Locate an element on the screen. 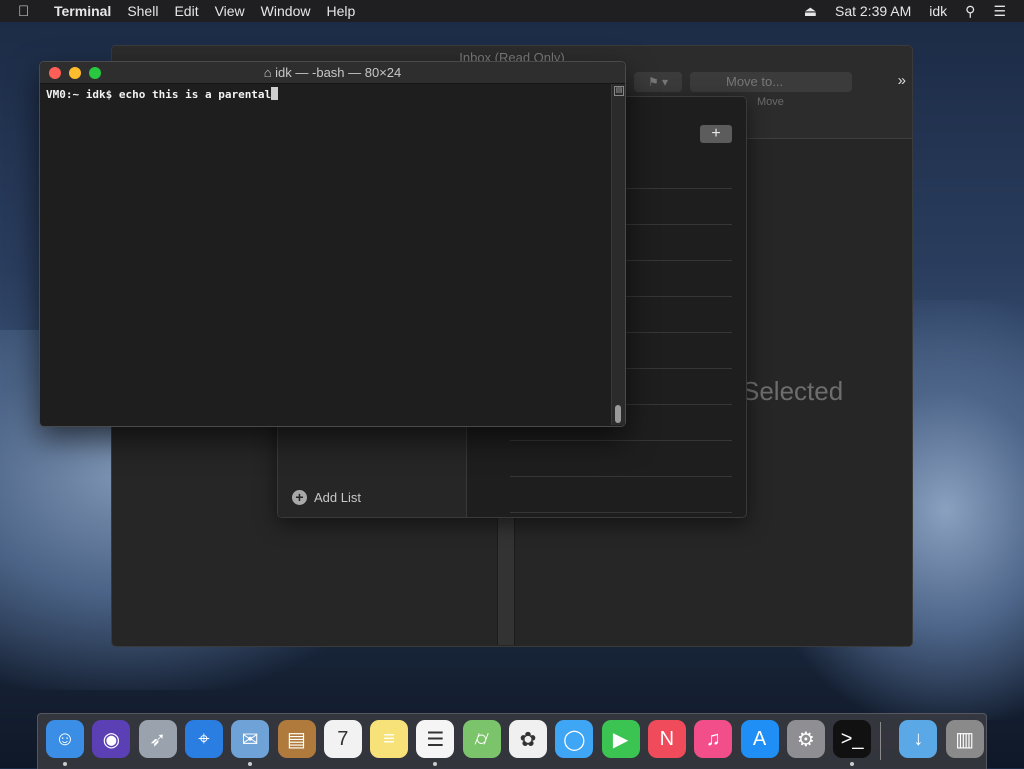  add-list-label: Add List is located at coordinates (337, 497).